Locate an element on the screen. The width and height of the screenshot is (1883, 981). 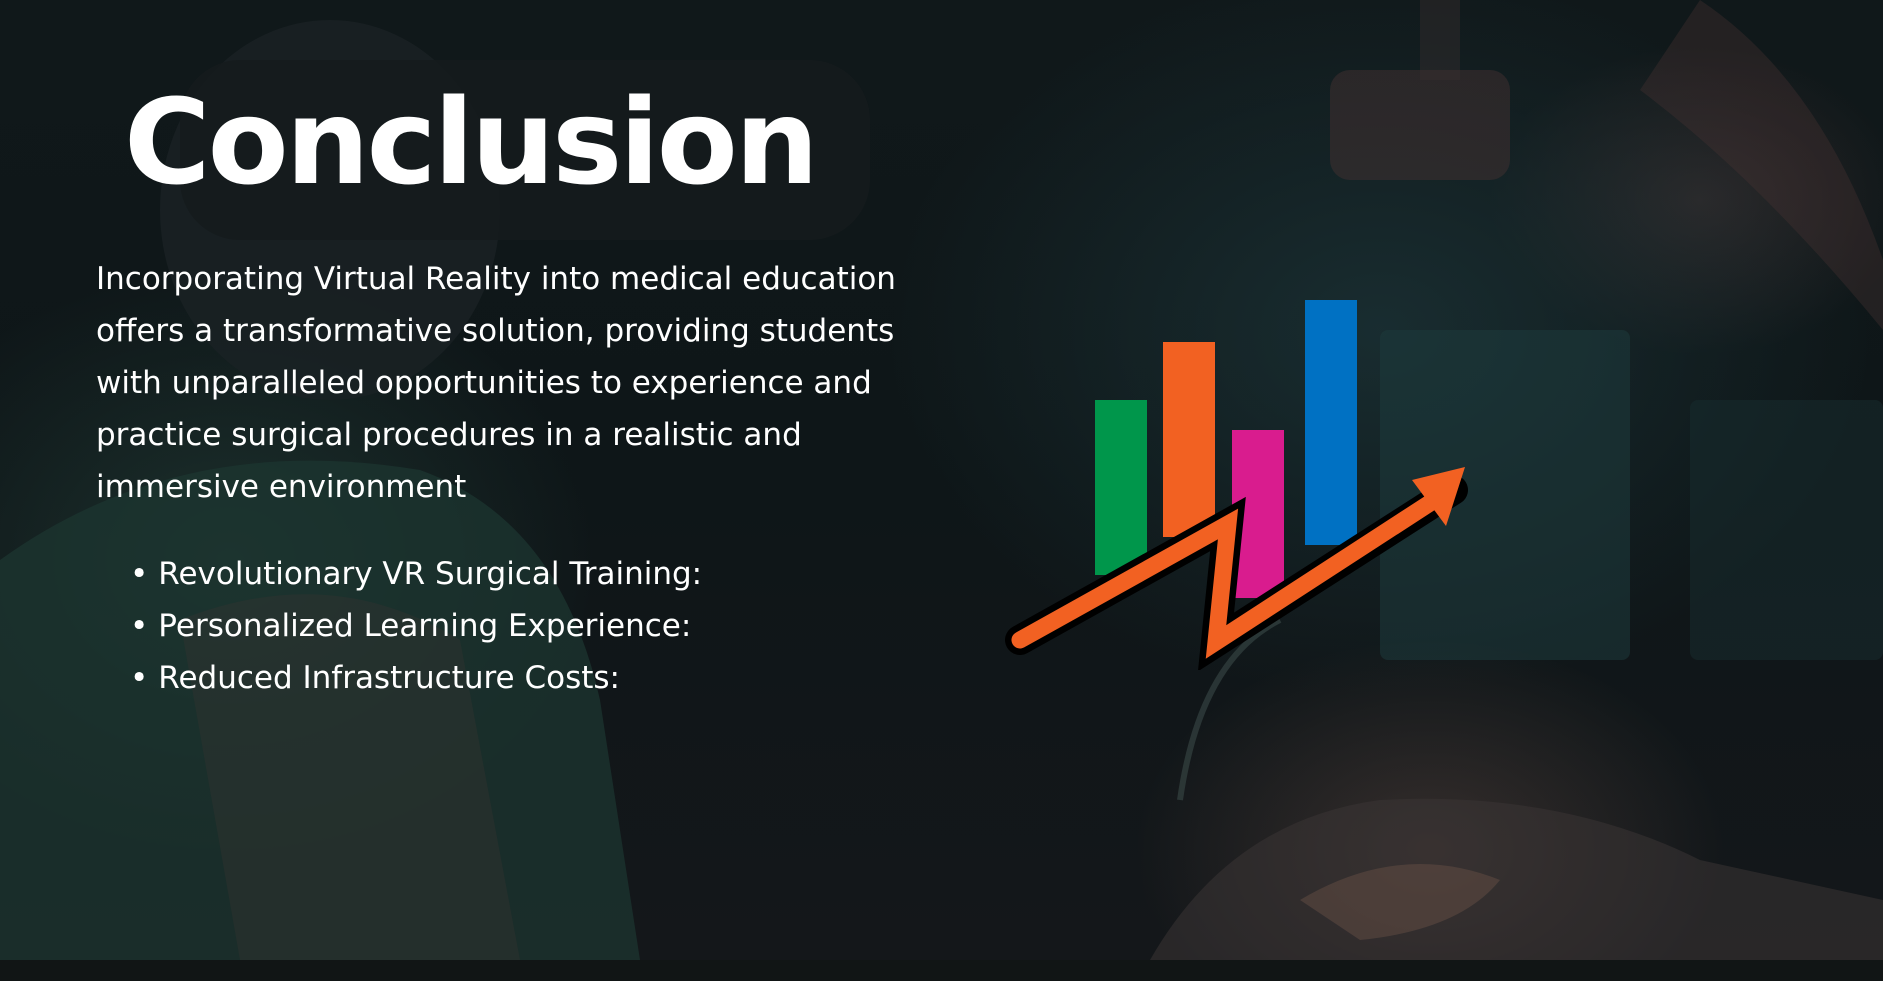
list-item: • Personalized Learning Experience: is located at coordinates (416, 626).